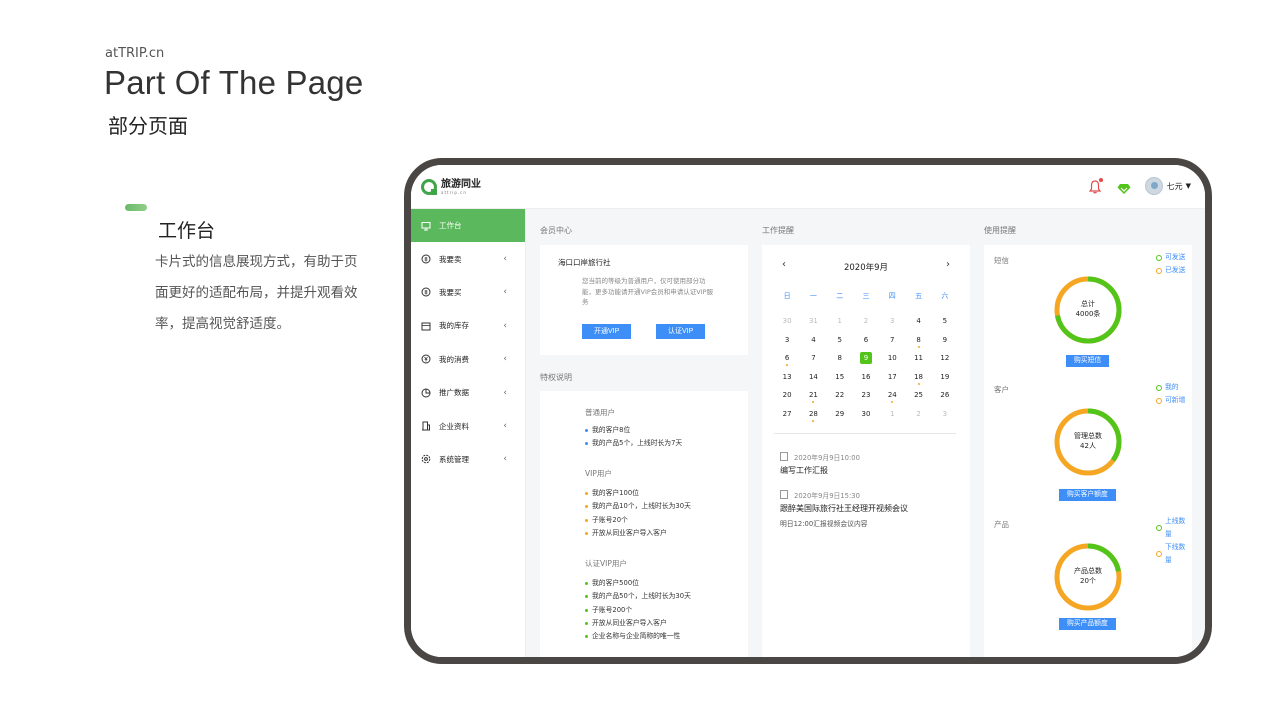 The width and height of the screenshot is (1280, 720). I want to click on calendar-day: 21, so click(813, 398).